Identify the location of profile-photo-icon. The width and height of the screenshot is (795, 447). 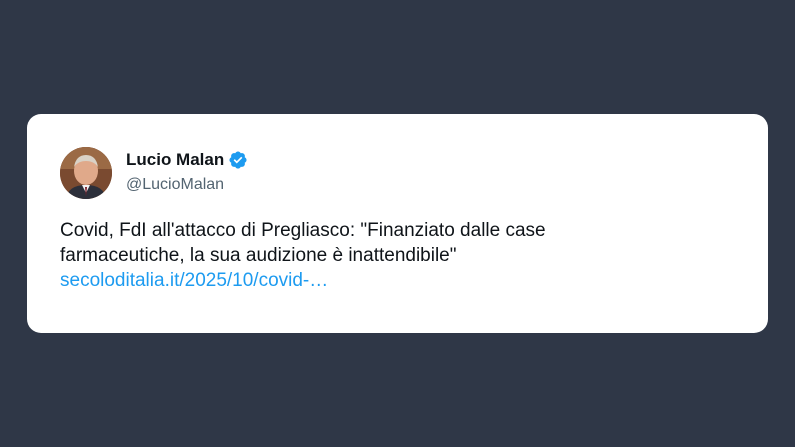
(86, 173).